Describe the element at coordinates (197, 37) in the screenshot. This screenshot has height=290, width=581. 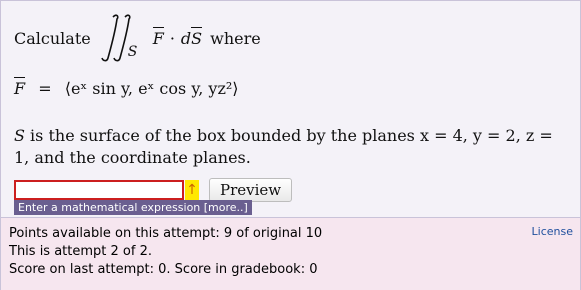
I see `vector-S: S` at that location.